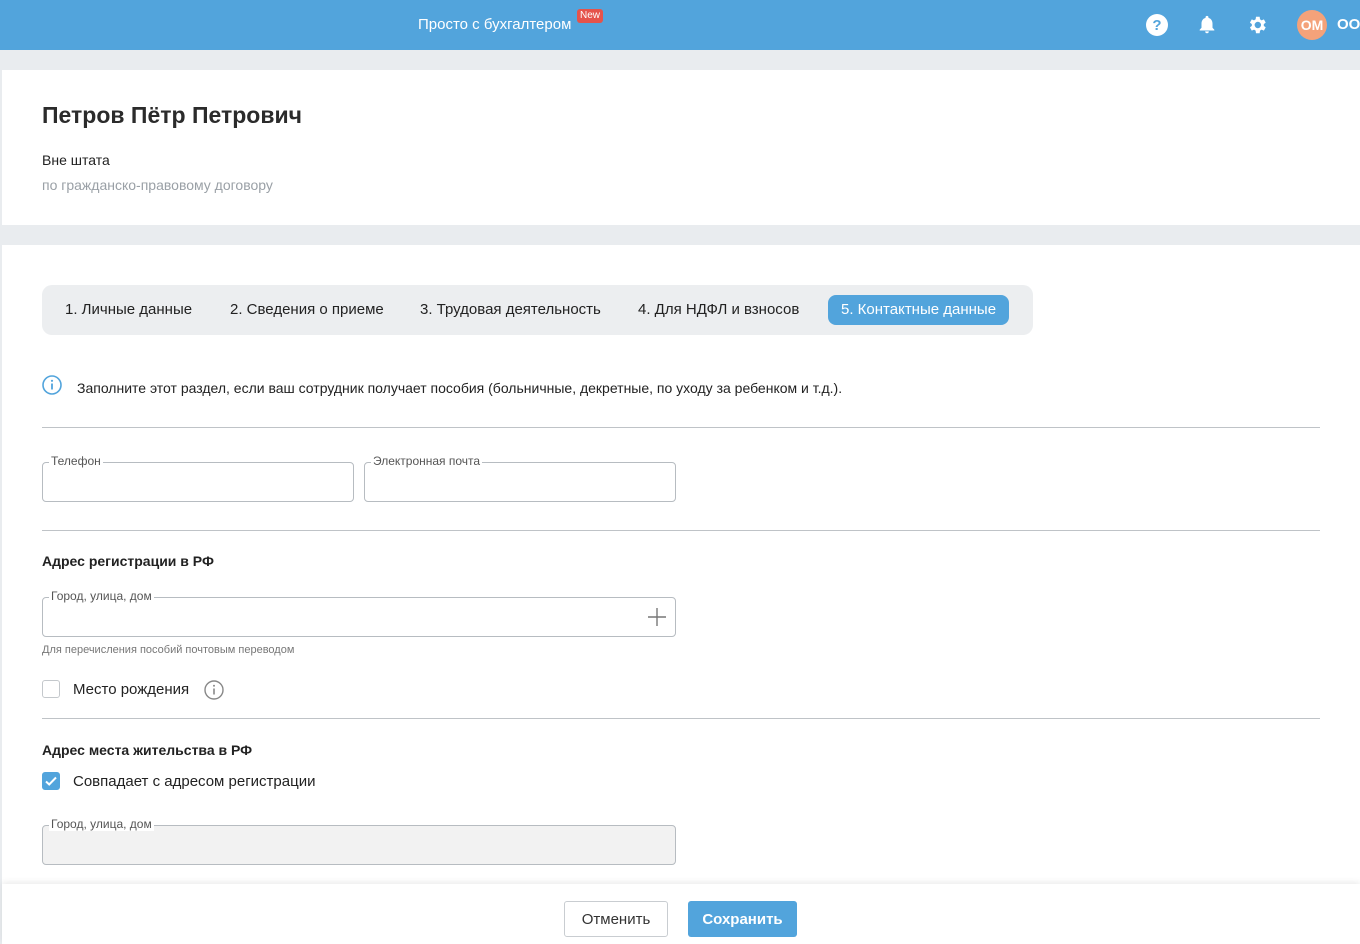 The image size is (1360, 944). Describe the element at coordinates (1312, 25) in the screenshot. I see `avatar: ОМ` at that location.